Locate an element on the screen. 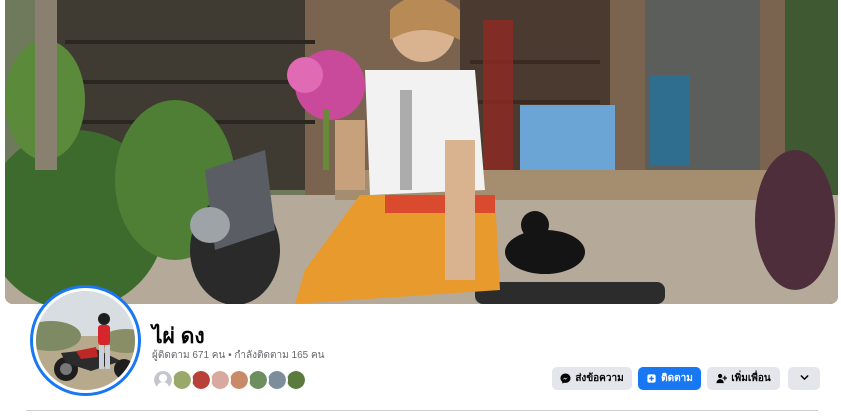  default-avatar-body is located at coordinates (163, 385).